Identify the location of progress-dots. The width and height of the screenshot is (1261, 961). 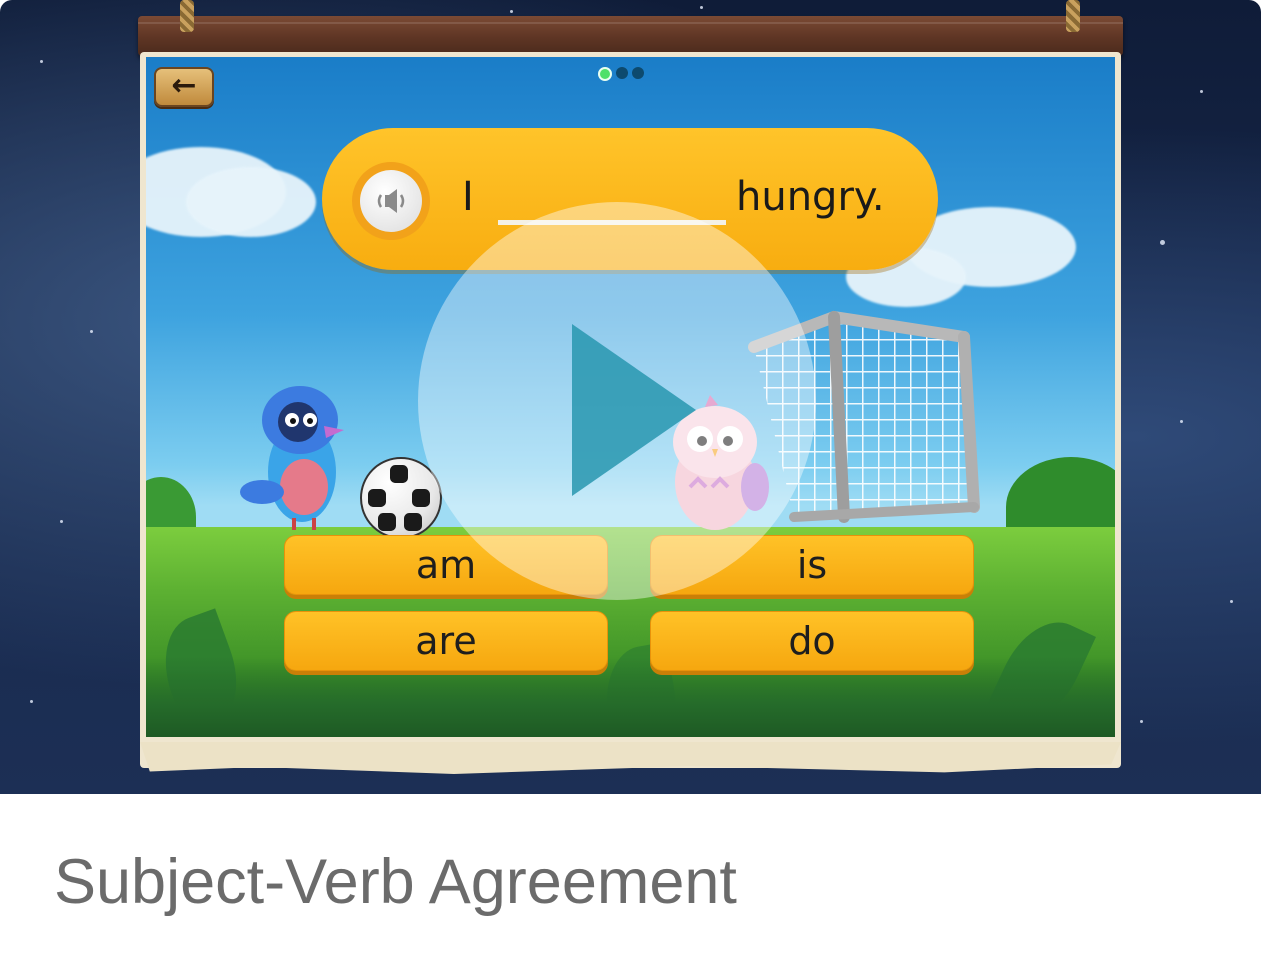
(621, 74).